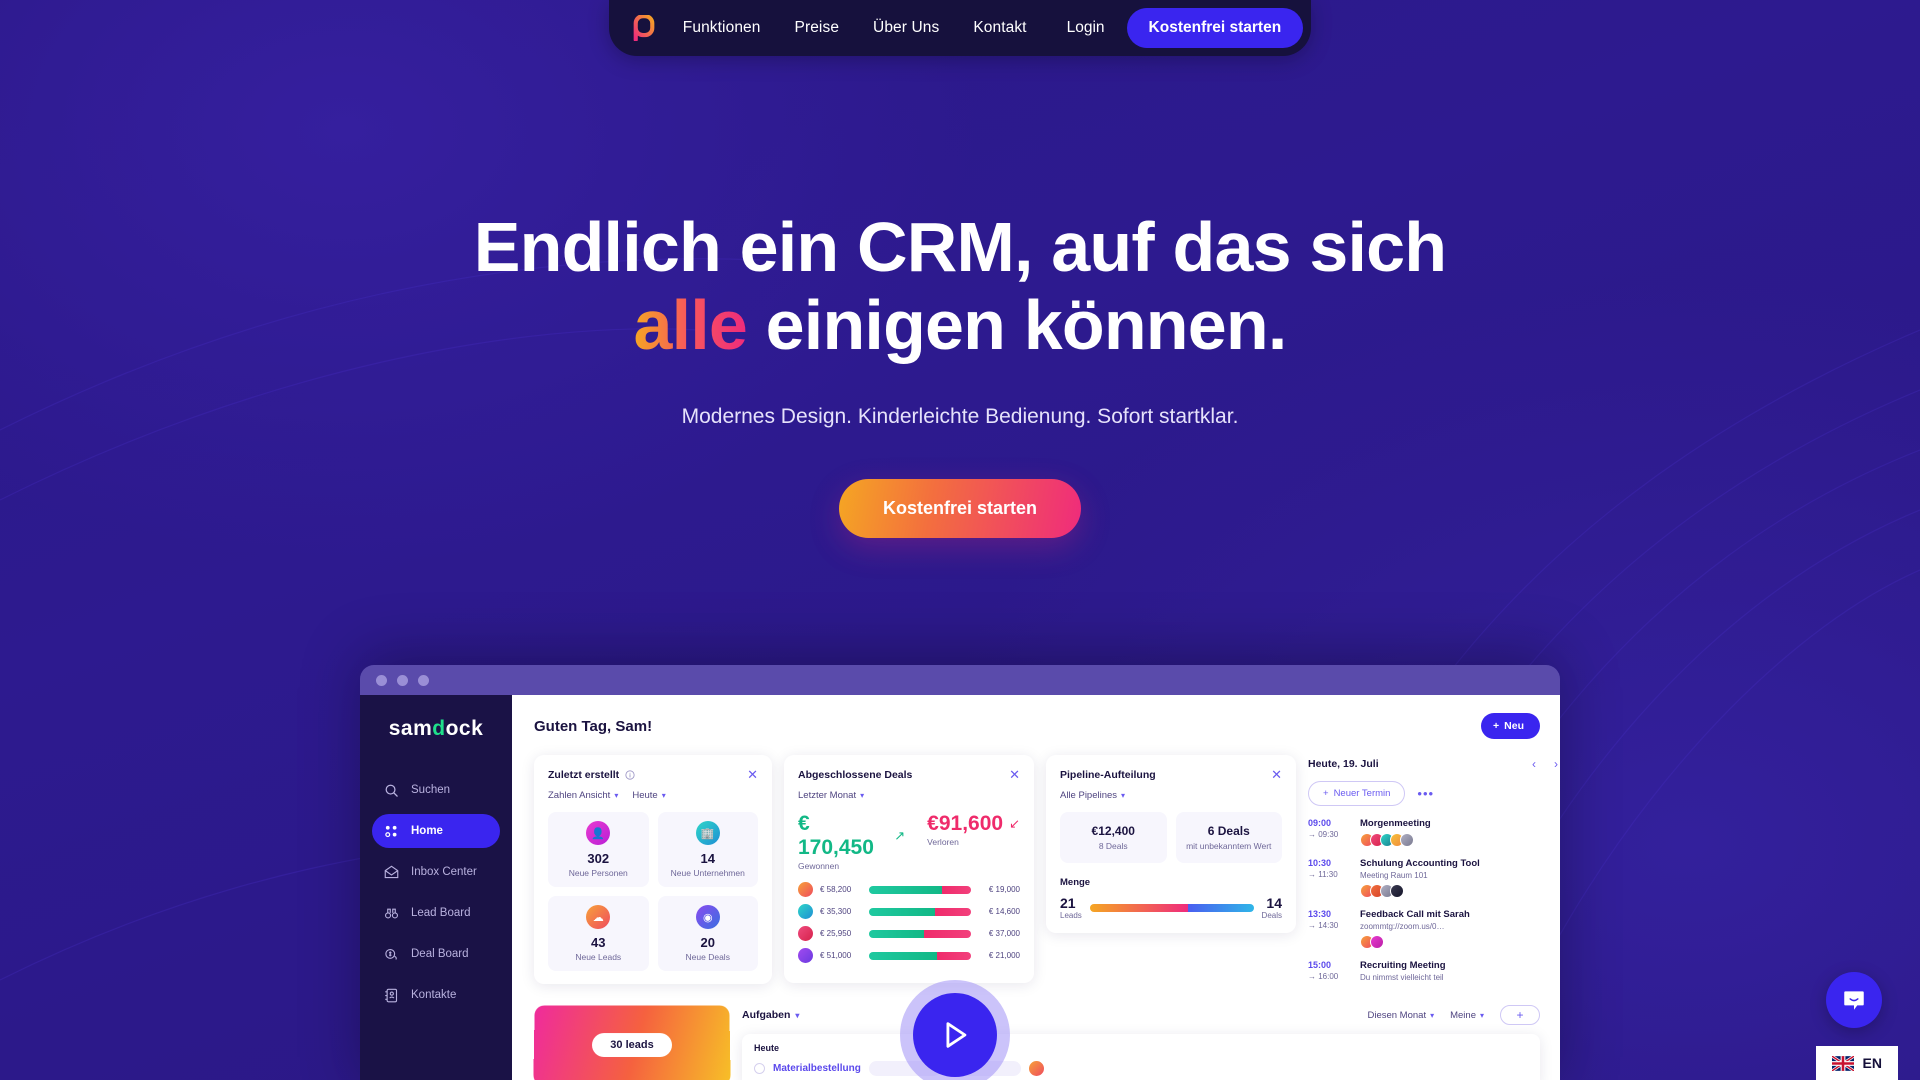 The height and width of the screenshot is (1080, 1920). Describe the element at coordinates (391, 790) in the screenshot. I see `search-icon` at that location.